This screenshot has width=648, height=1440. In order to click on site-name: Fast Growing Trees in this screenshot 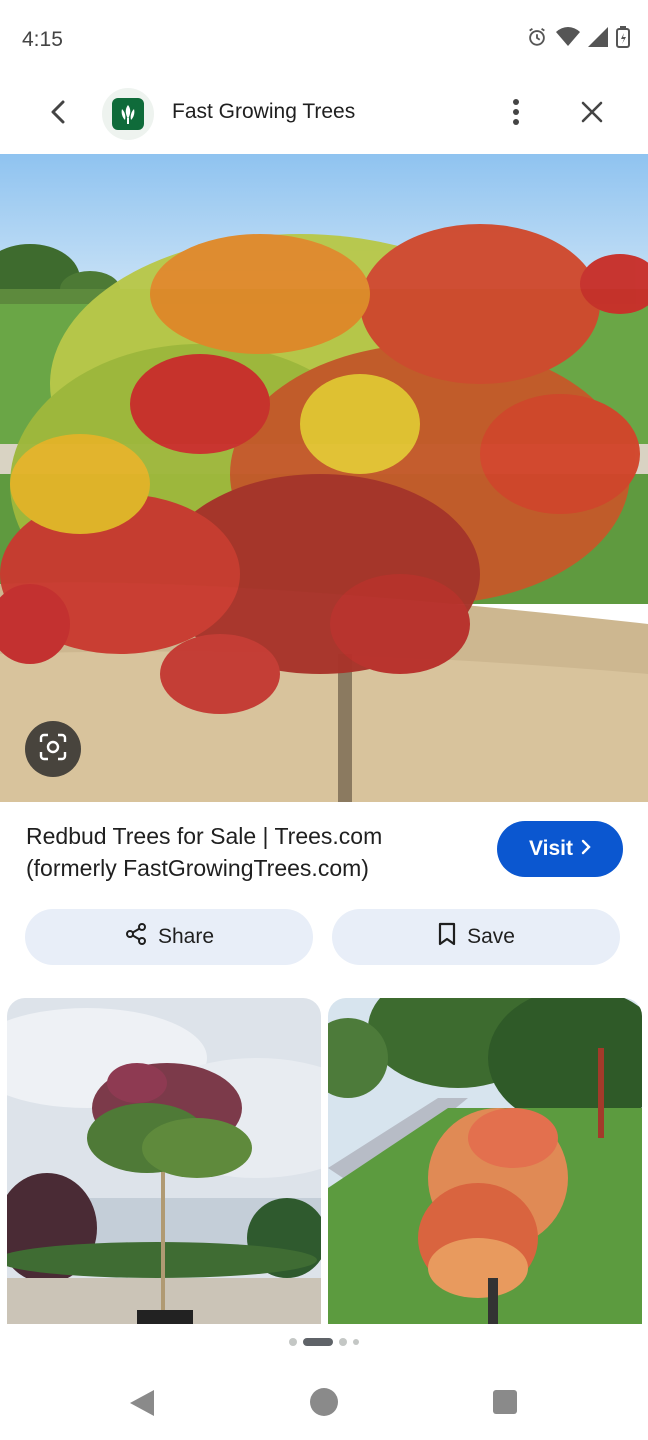, I will do `click(263, 112)`.